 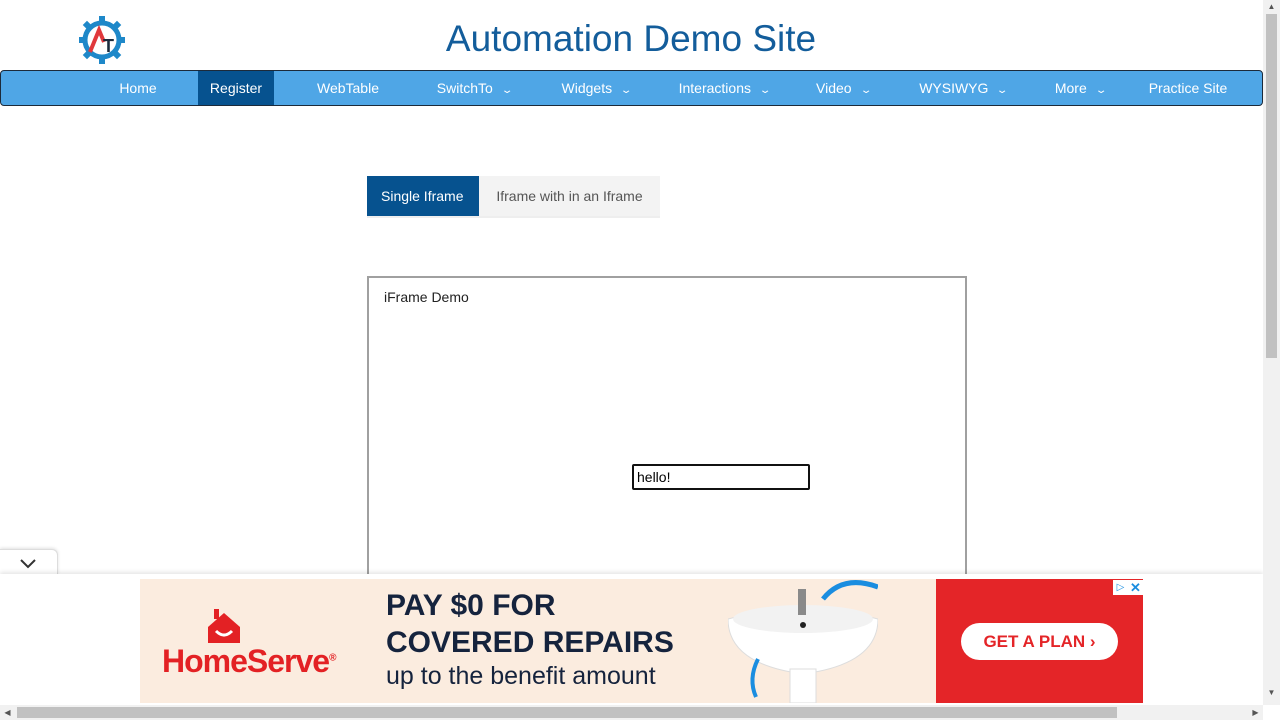 What do you see at coordinates (426, 297) in the screenshot?
I see `iframe-title: iFrame Demo` at bounding box center [426, 297].